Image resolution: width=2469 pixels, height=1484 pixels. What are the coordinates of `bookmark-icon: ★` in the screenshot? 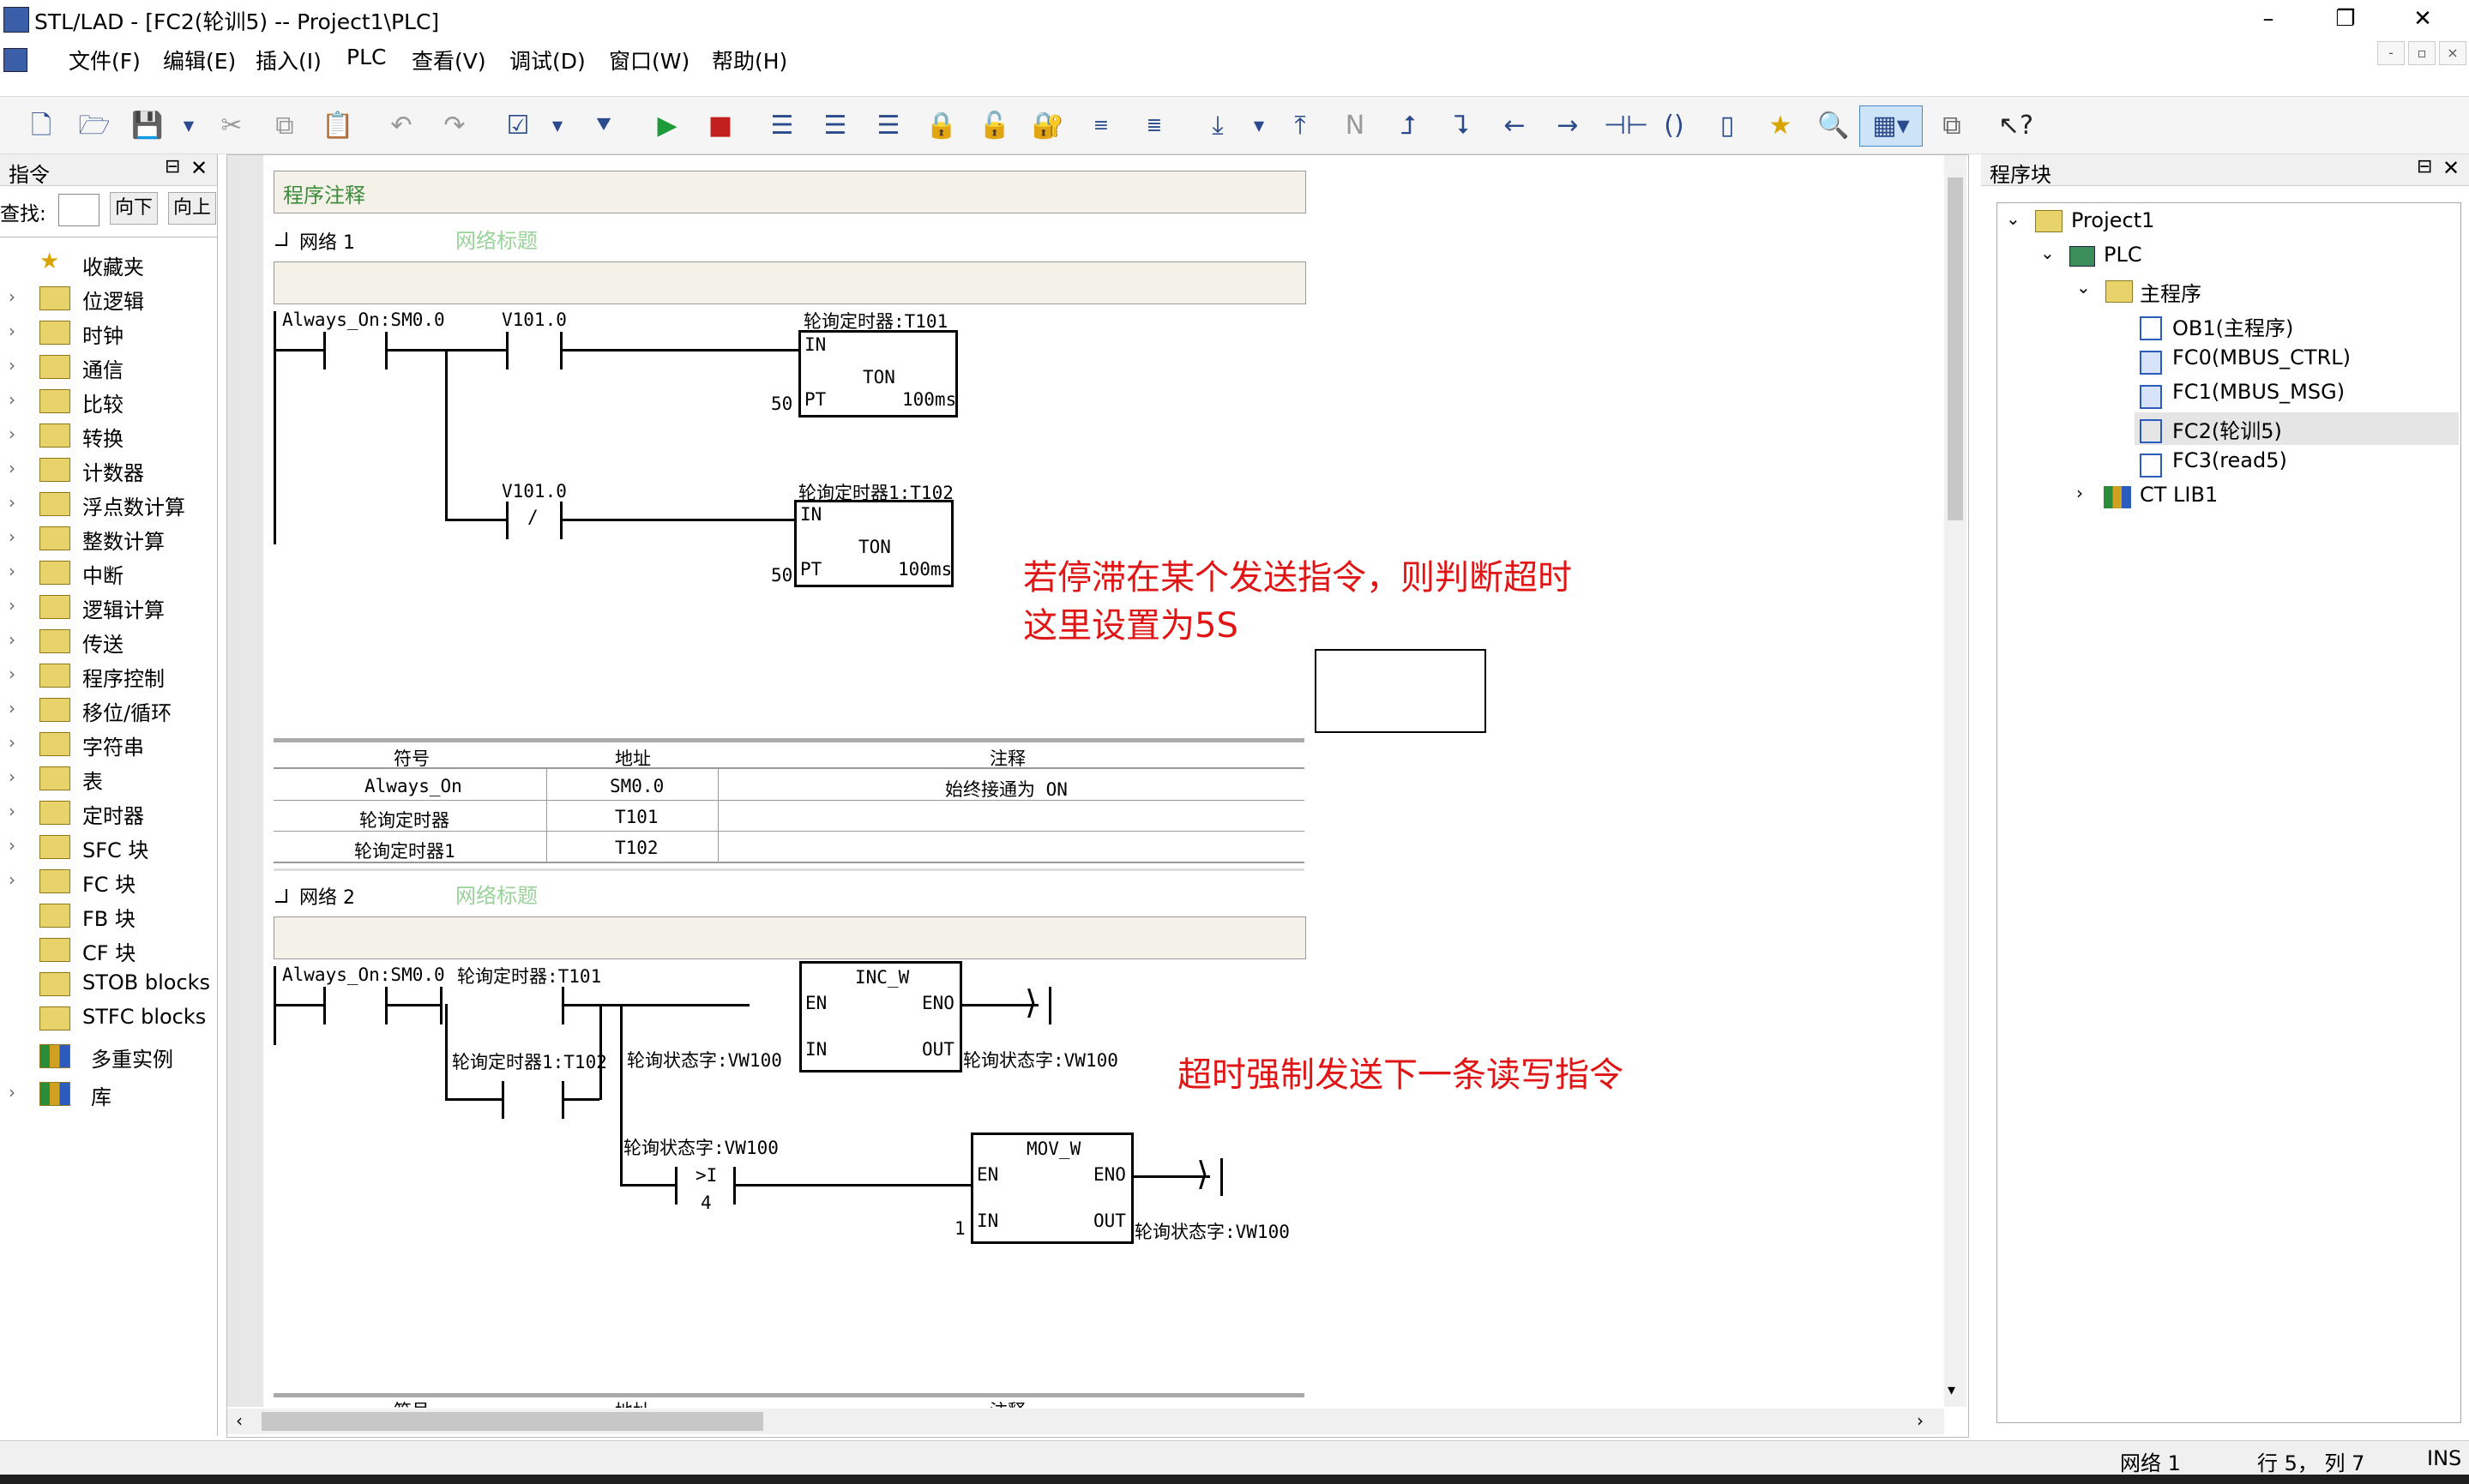 It's located at (1780, 126).